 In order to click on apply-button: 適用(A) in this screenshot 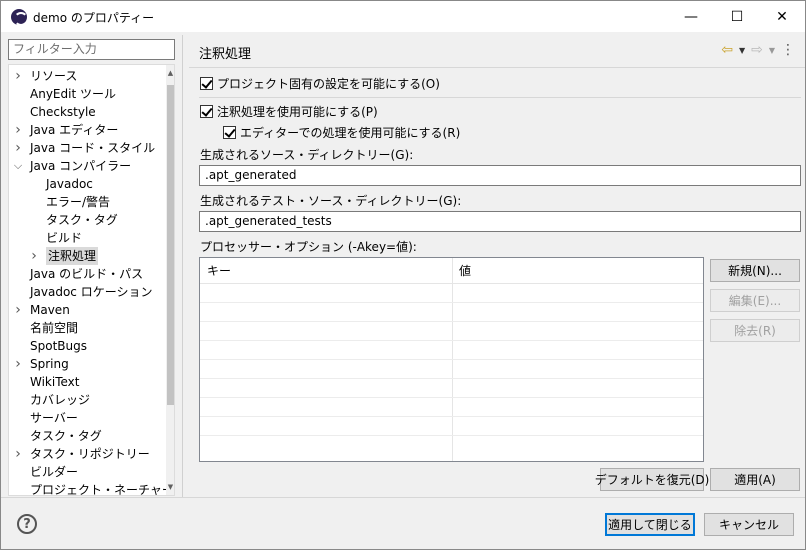, I will do `click(755, 479)`.